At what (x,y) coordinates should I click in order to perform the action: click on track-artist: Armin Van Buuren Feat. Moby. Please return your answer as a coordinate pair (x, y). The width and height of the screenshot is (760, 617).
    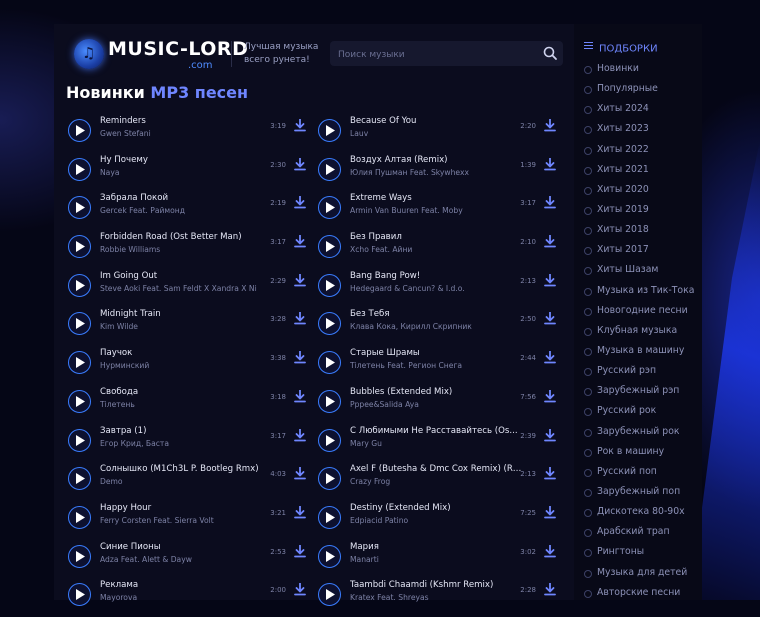
    Looking at the image, I should click on (429, 210).